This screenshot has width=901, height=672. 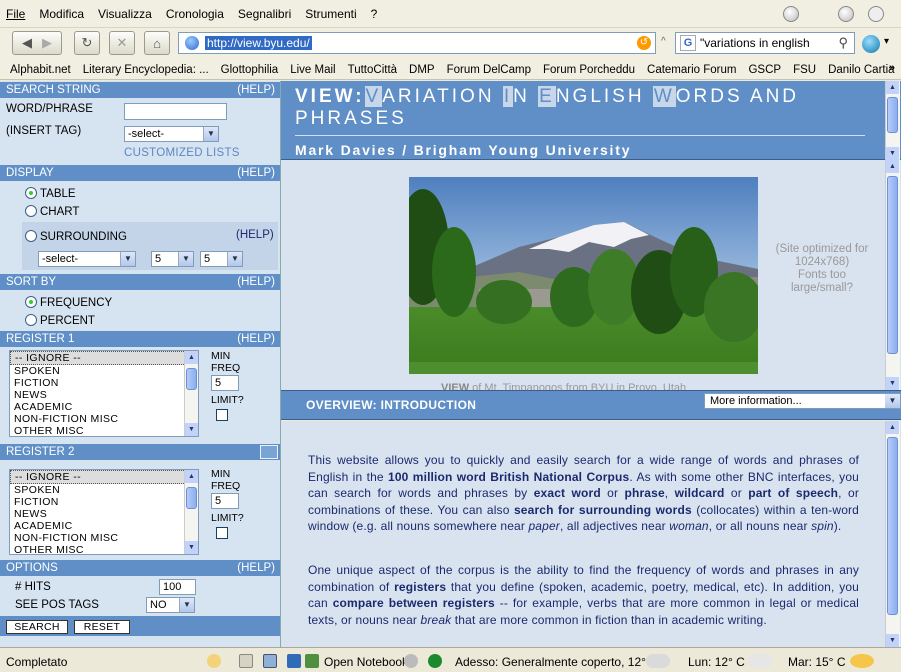 What do you see at coordinates (222, 415) in the screenshot?
I see `register-1-limit-checkbox` at bounding box center [222, 415].